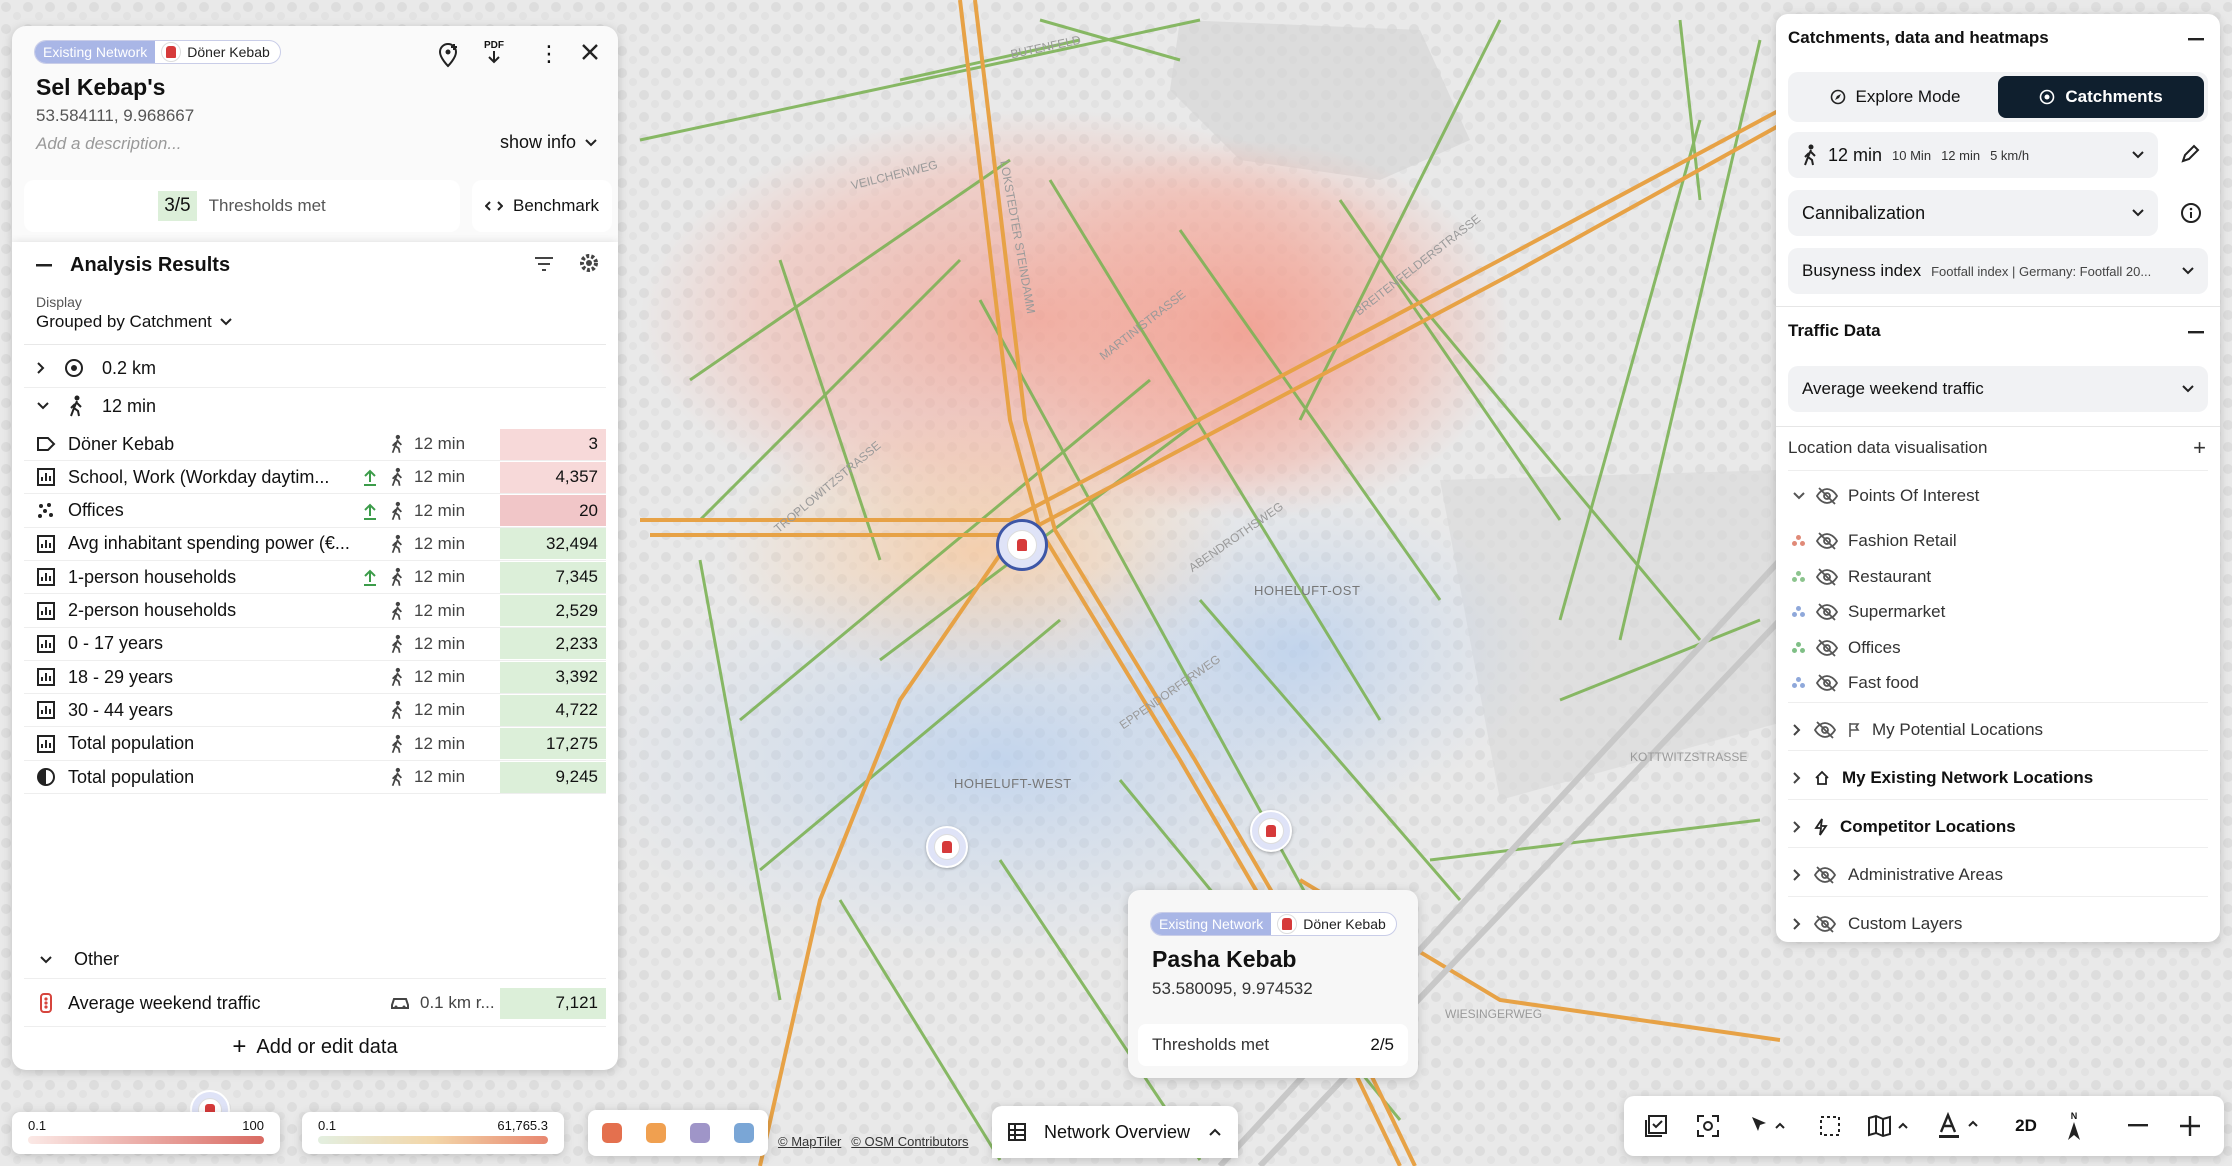 Image resolution: width=2232 pixels, height=1166 pixels. I want to click on layer-group-toggle: Competitor Locations, so click(1904, 827).